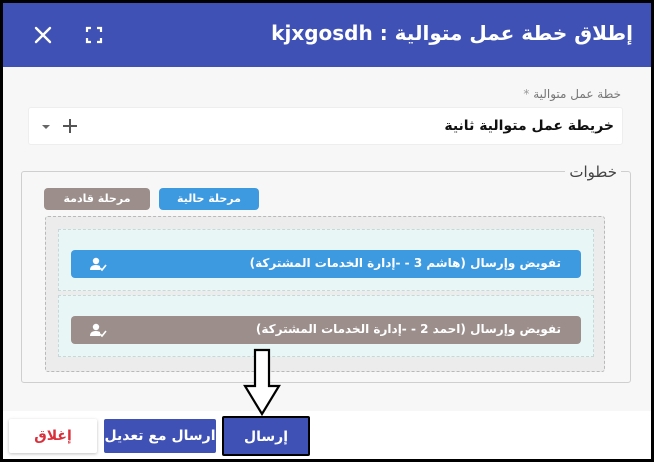 The image size is (654, 462). I want to click on current-stage-chip: مرحلة حالية, so click(209, 199).